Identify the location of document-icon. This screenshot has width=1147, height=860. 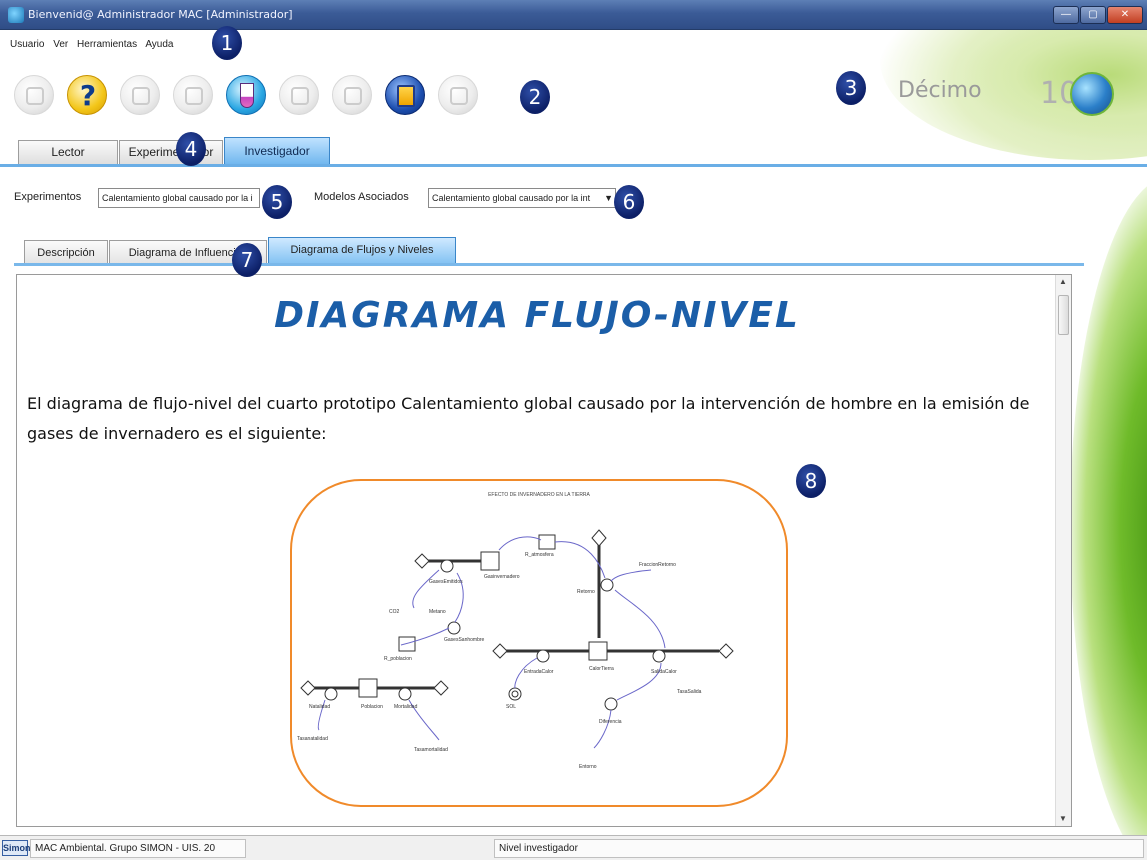
(34, 95).